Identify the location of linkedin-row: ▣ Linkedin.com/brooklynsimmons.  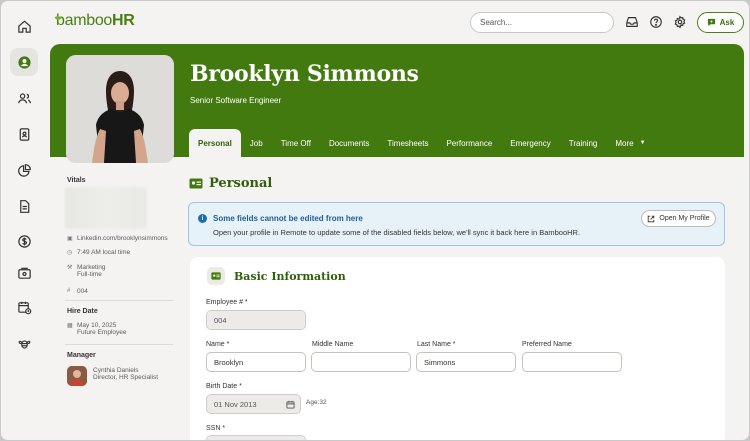
(117, 238).